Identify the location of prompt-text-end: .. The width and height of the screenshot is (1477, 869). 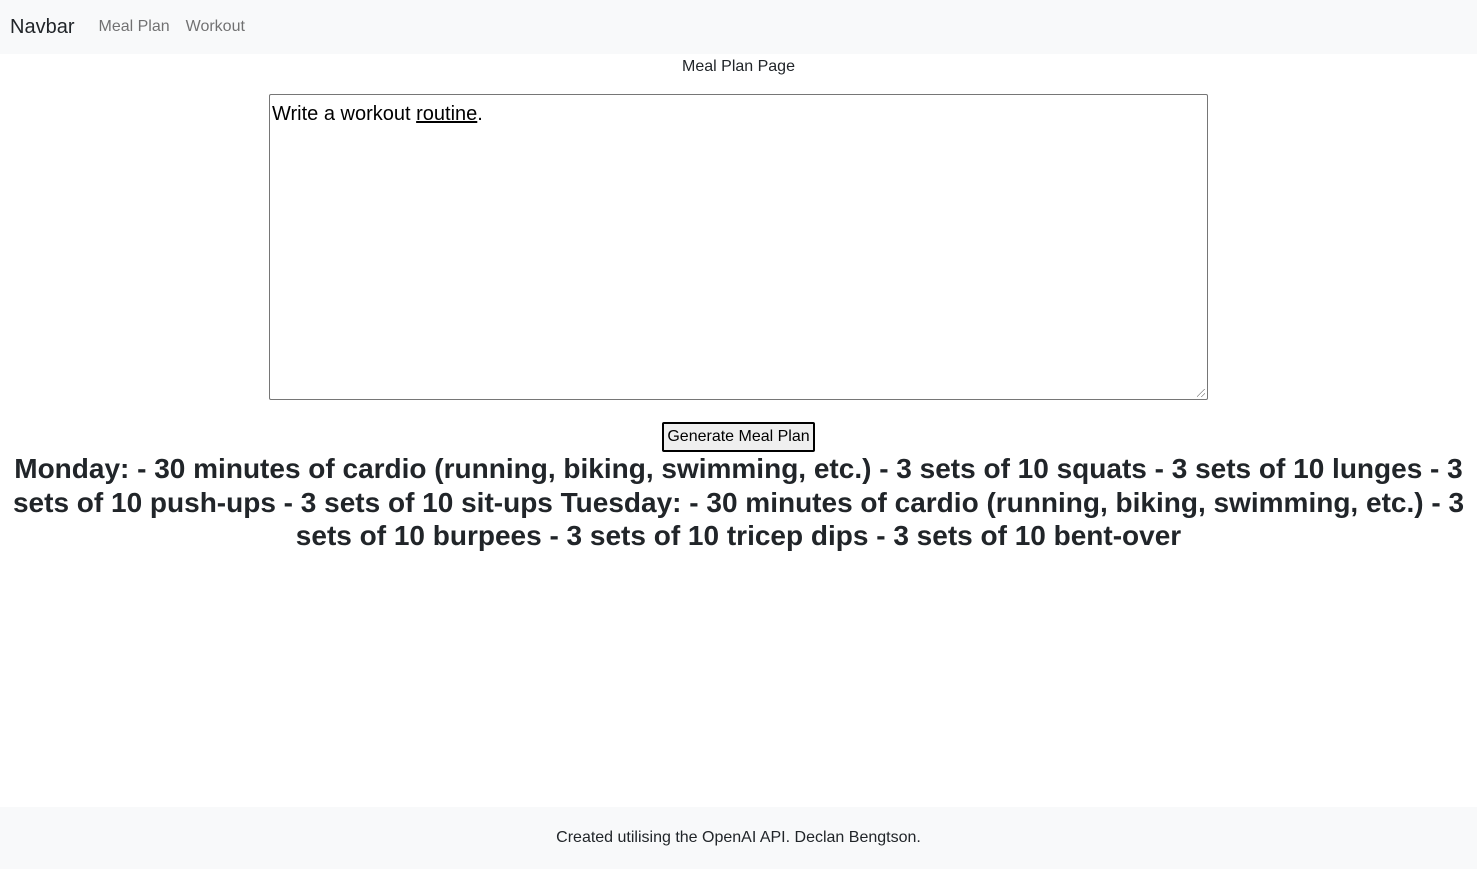
(480, 114).